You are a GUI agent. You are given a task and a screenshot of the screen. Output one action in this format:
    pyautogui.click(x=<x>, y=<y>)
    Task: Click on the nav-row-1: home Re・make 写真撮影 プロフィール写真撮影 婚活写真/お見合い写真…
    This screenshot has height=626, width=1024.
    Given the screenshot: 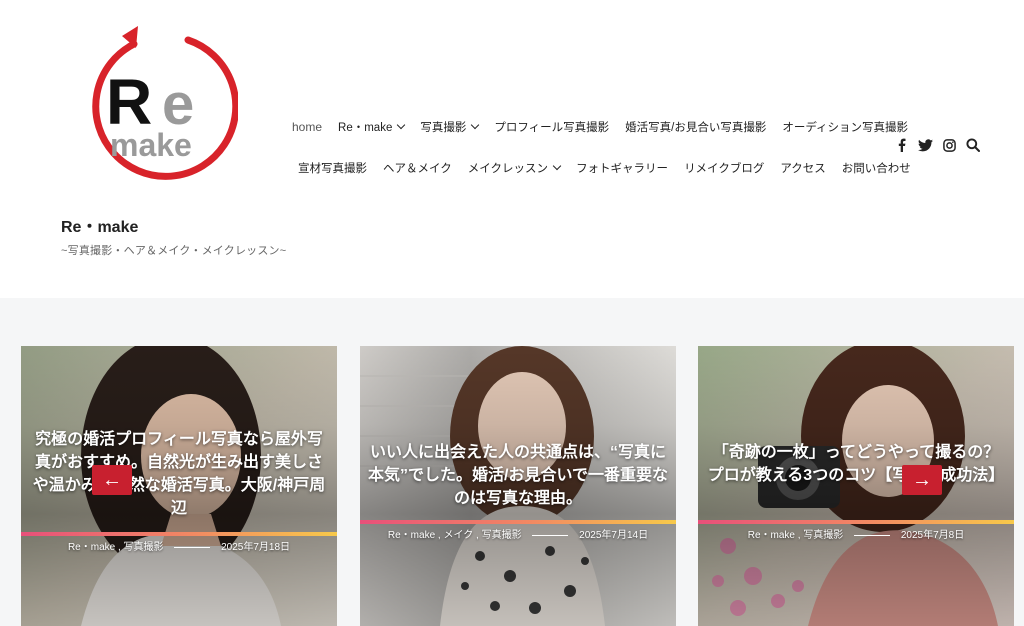 What is the action you would take?
    pyautogui.click(x=601, y=127)
    